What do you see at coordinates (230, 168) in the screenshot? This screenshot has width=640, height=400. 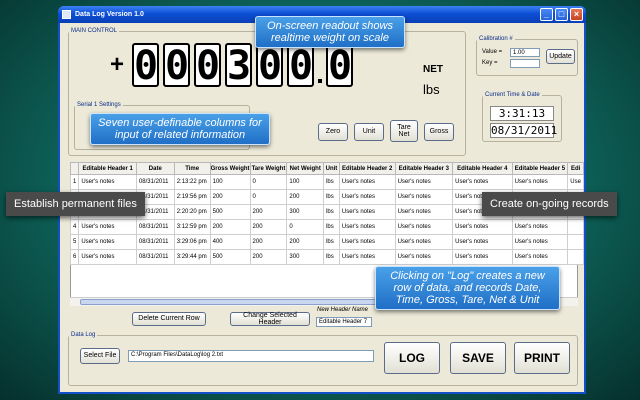 I see `column-header: Gross Weight` at bounding box center [230, 168].